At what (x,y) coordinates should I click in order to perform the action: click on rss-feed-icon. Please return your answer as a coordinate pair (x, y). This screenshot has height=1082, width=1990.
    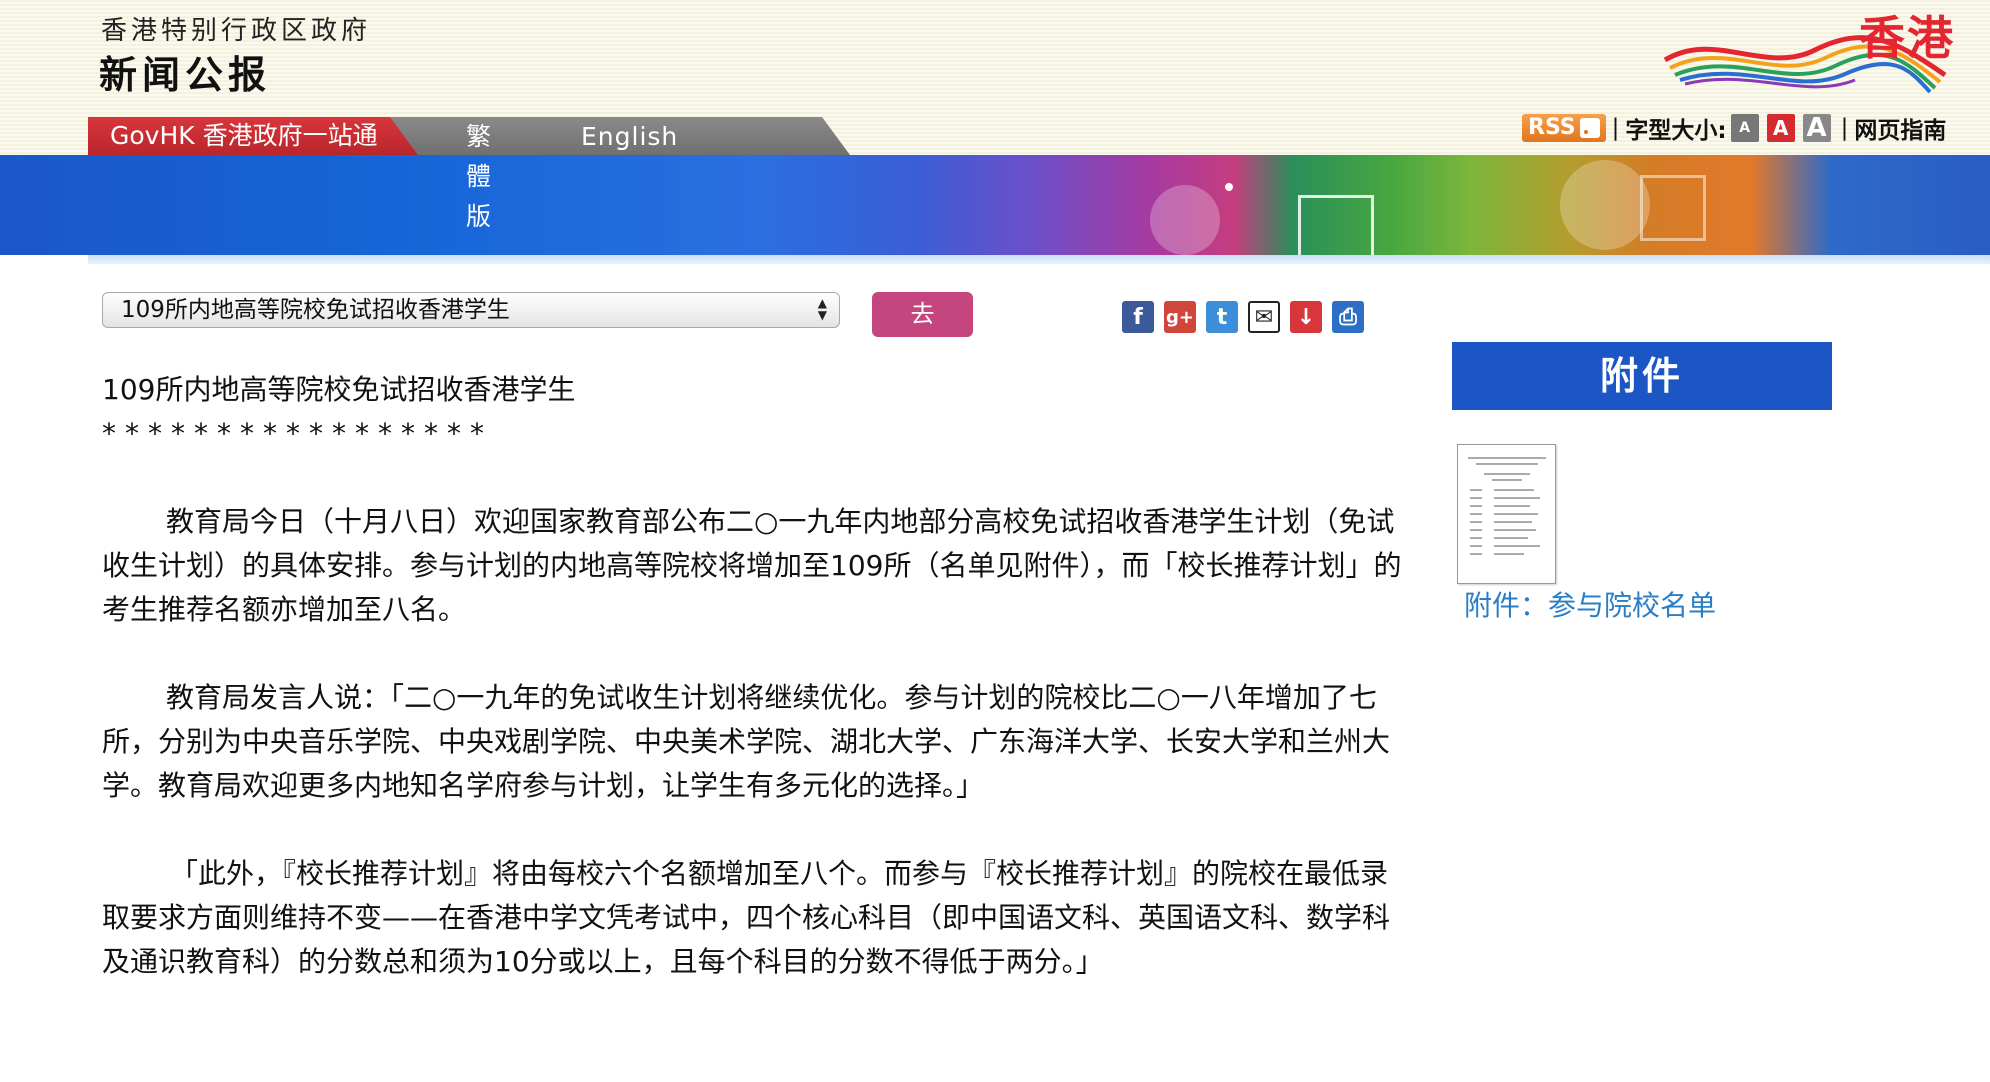
    Looking at the image, I should click on (1589, 128).